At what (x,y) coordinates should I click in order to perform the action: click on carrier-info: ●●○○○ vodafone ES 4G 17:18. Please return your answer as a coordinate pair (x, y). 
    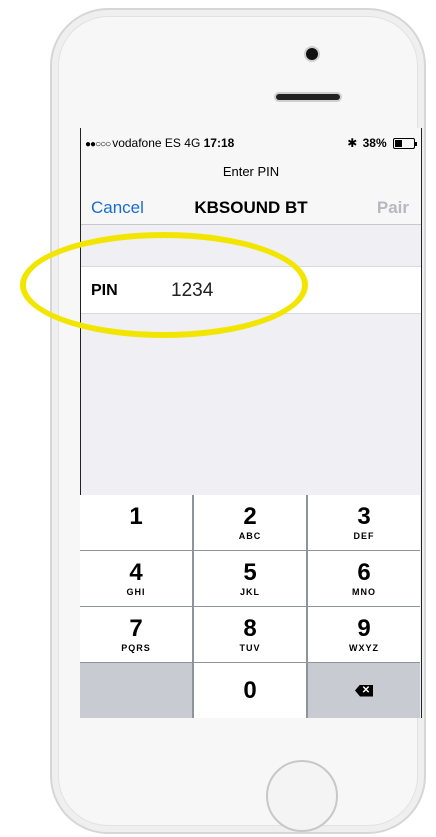
    Looking at the image, I should click on (159, 143).